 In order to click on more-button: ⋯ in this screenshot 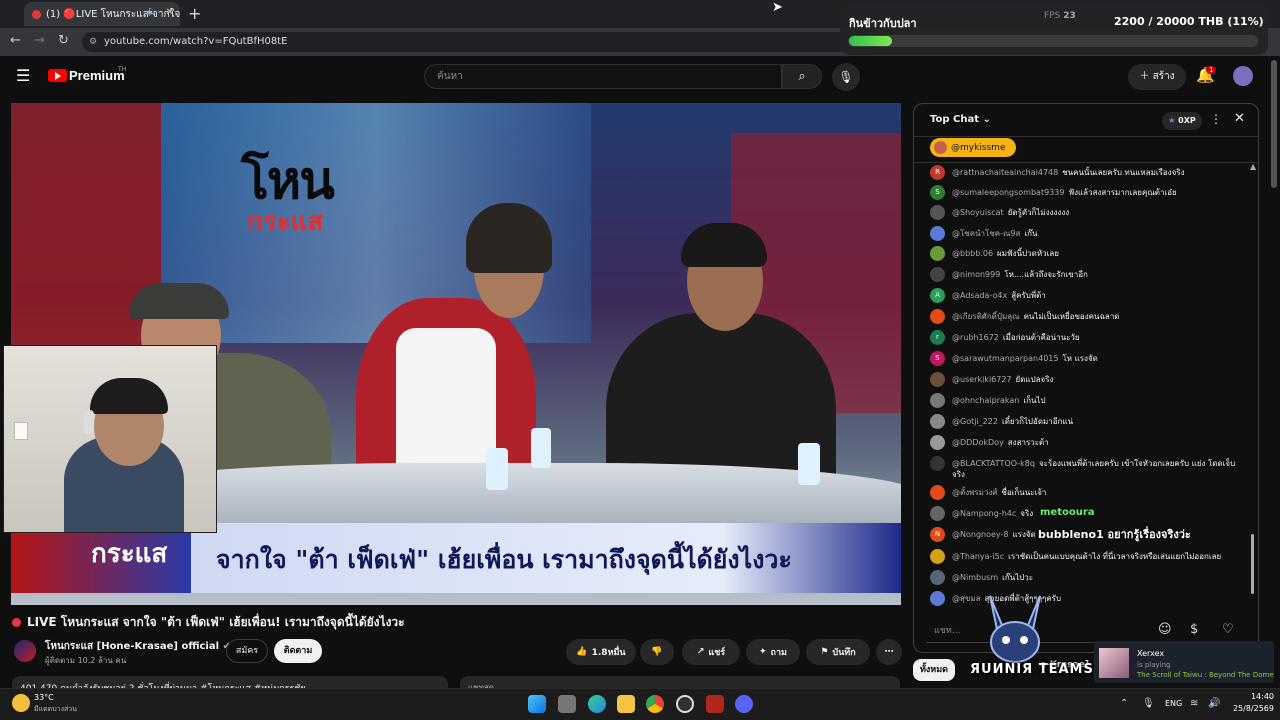, I will do `click(889, 652)`.